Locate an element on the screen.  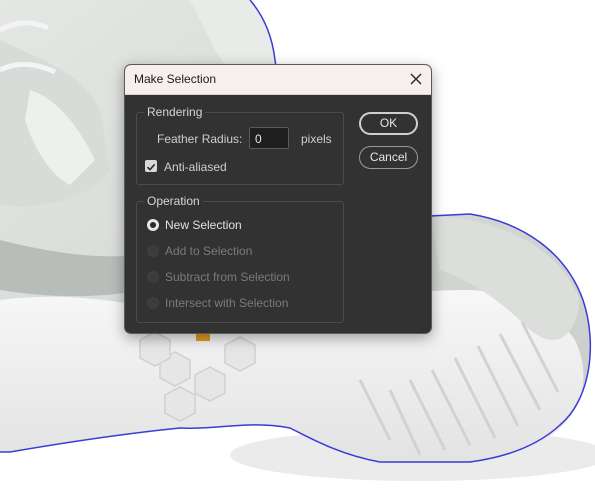
close-icon is located at coordinates (416, 79).